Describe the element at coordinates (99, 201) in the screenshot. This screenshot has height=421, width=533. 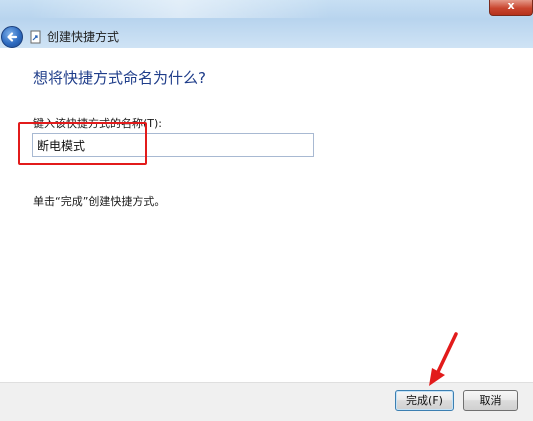
I see `instruction-text: 单击“完成”创建快捷方式。` at that location.